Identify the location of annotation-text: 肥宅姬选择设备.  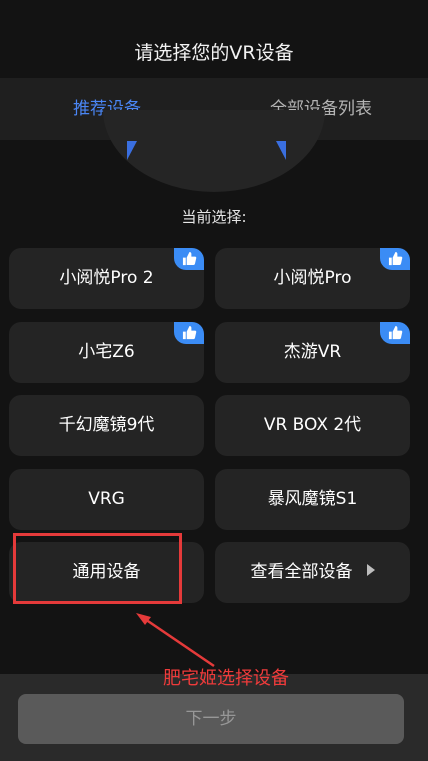
(226, 678).